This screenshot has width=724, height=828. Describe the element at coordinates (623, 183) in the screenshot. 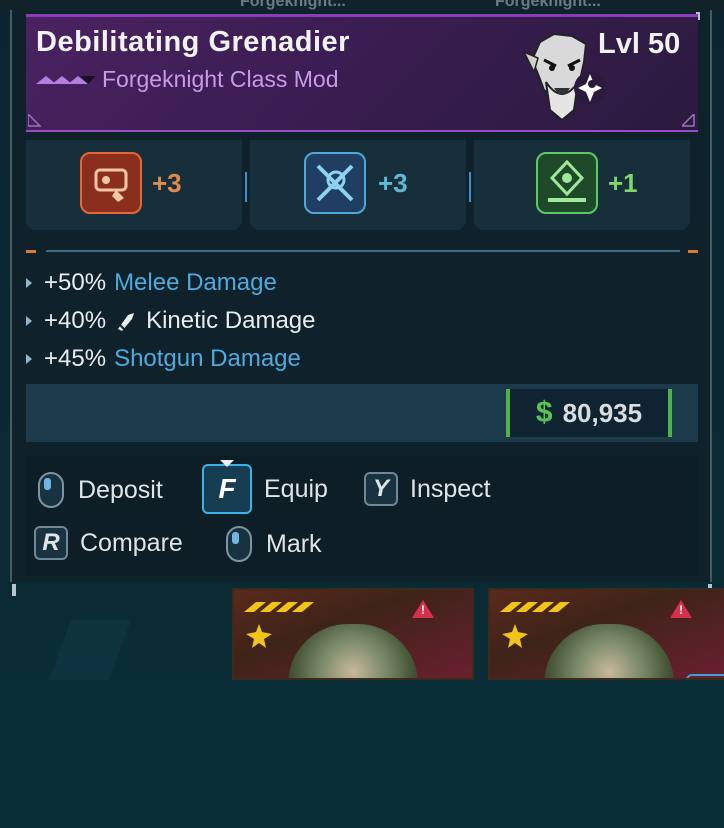

I see `skill-value: +1` at that location.